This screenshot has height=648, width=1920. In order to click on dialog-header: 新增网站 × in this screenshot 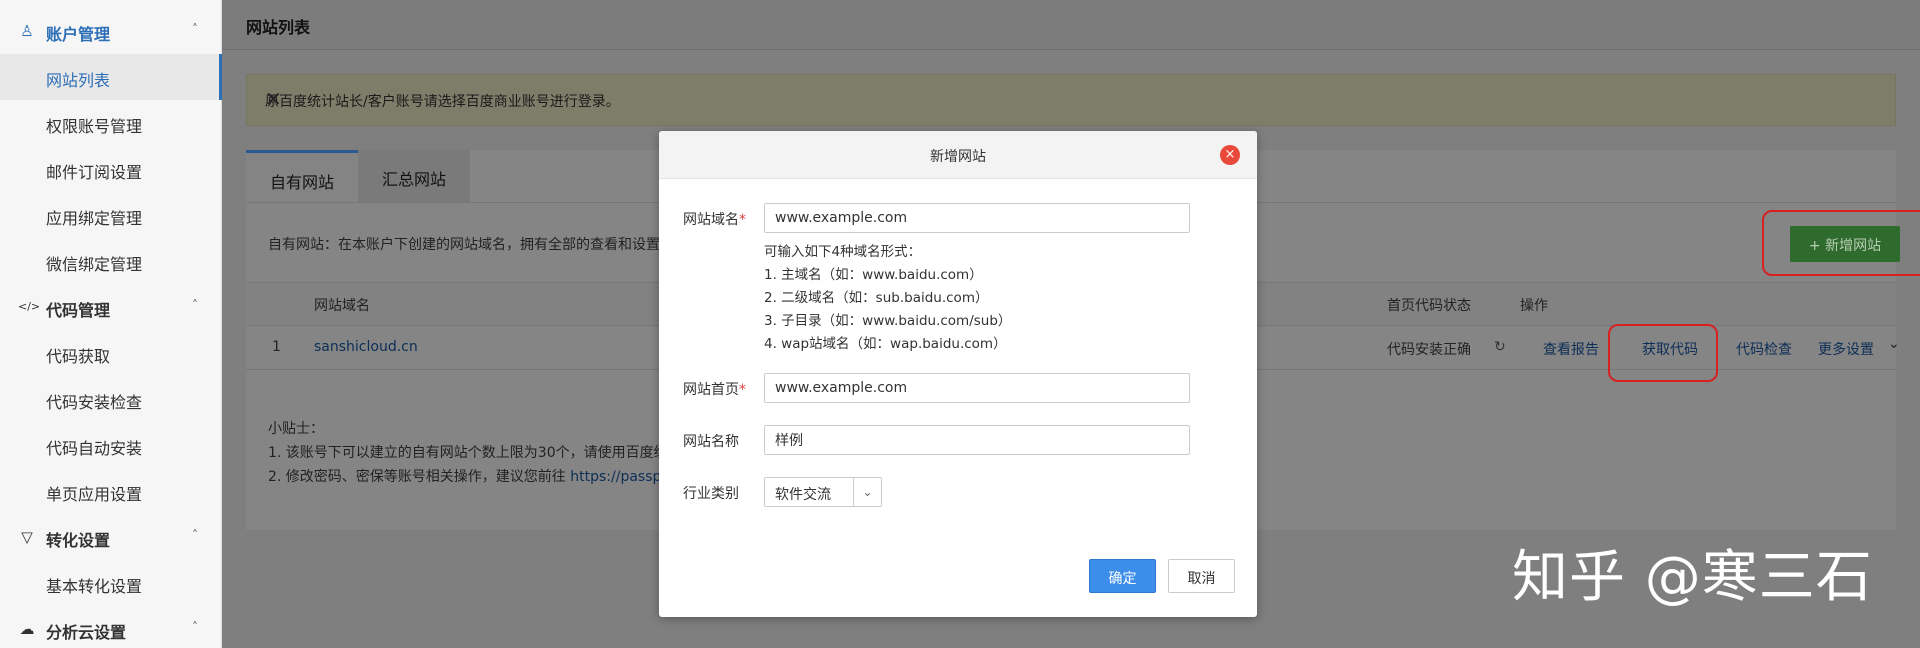, I will do `click(958, 155)`.